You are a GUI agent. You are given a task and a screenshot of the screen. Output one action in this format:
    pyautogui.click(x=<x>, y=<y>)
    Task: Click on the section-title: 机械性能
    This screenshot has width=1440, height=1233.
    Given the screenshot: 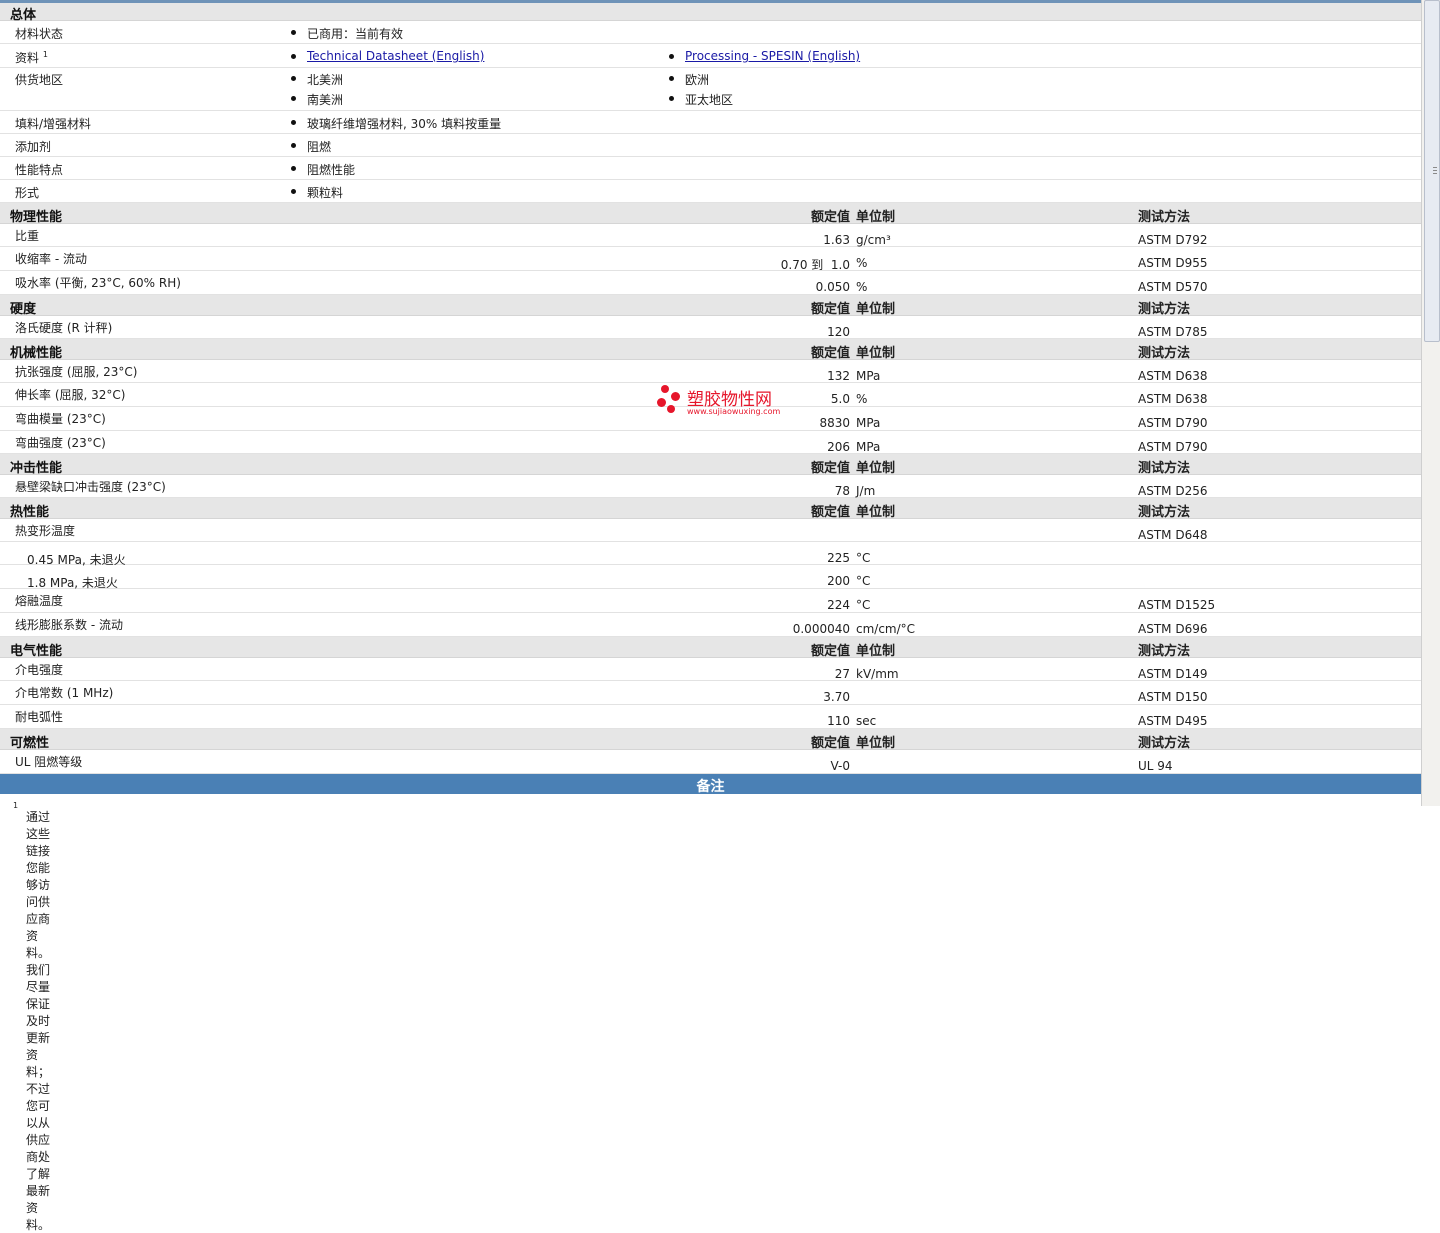 What is the action you would take?
    pyautogui.click(x=36, y=353)
    